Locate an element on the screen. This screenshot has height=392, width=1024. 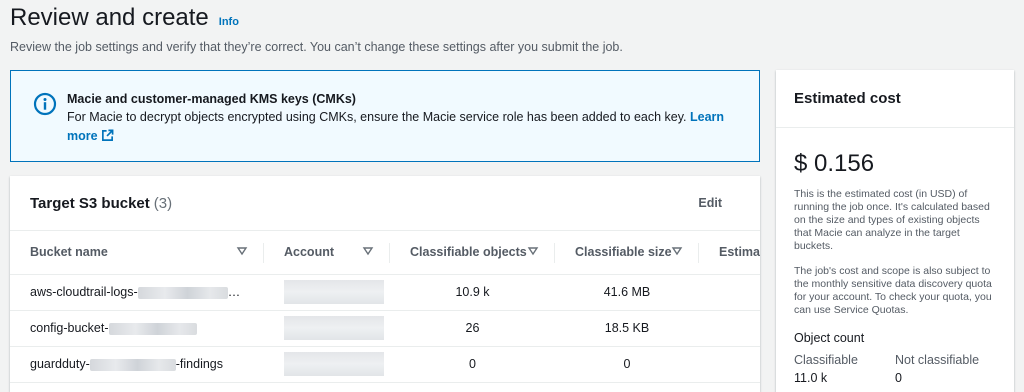
table-row: aws-cloudtrail-logs-… 10.9 k 41.6 MB is located at coordinates (385, 292).